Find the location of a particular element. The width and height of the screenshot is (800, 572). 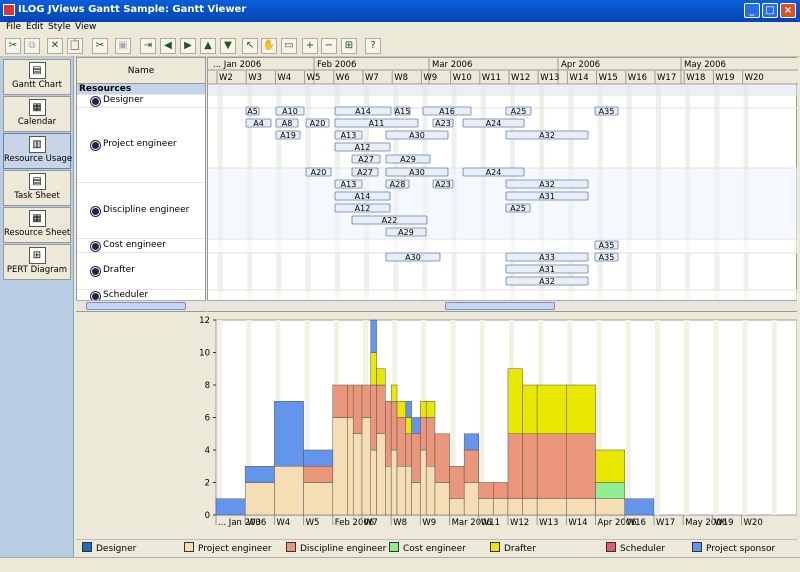

zoom-out-icon: − is located at coordinates (329, 46).